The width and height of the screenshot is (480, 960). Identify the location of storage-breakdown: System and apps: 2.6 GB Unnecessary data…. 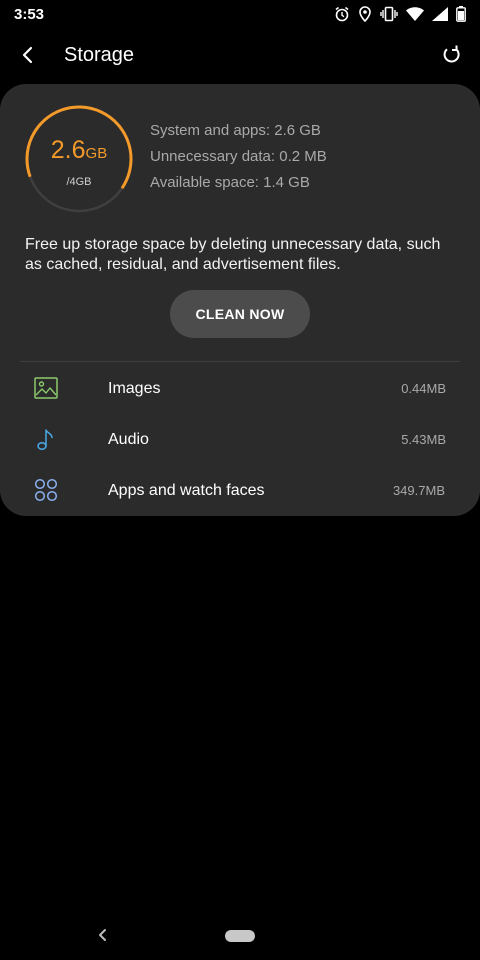
(238, 159).